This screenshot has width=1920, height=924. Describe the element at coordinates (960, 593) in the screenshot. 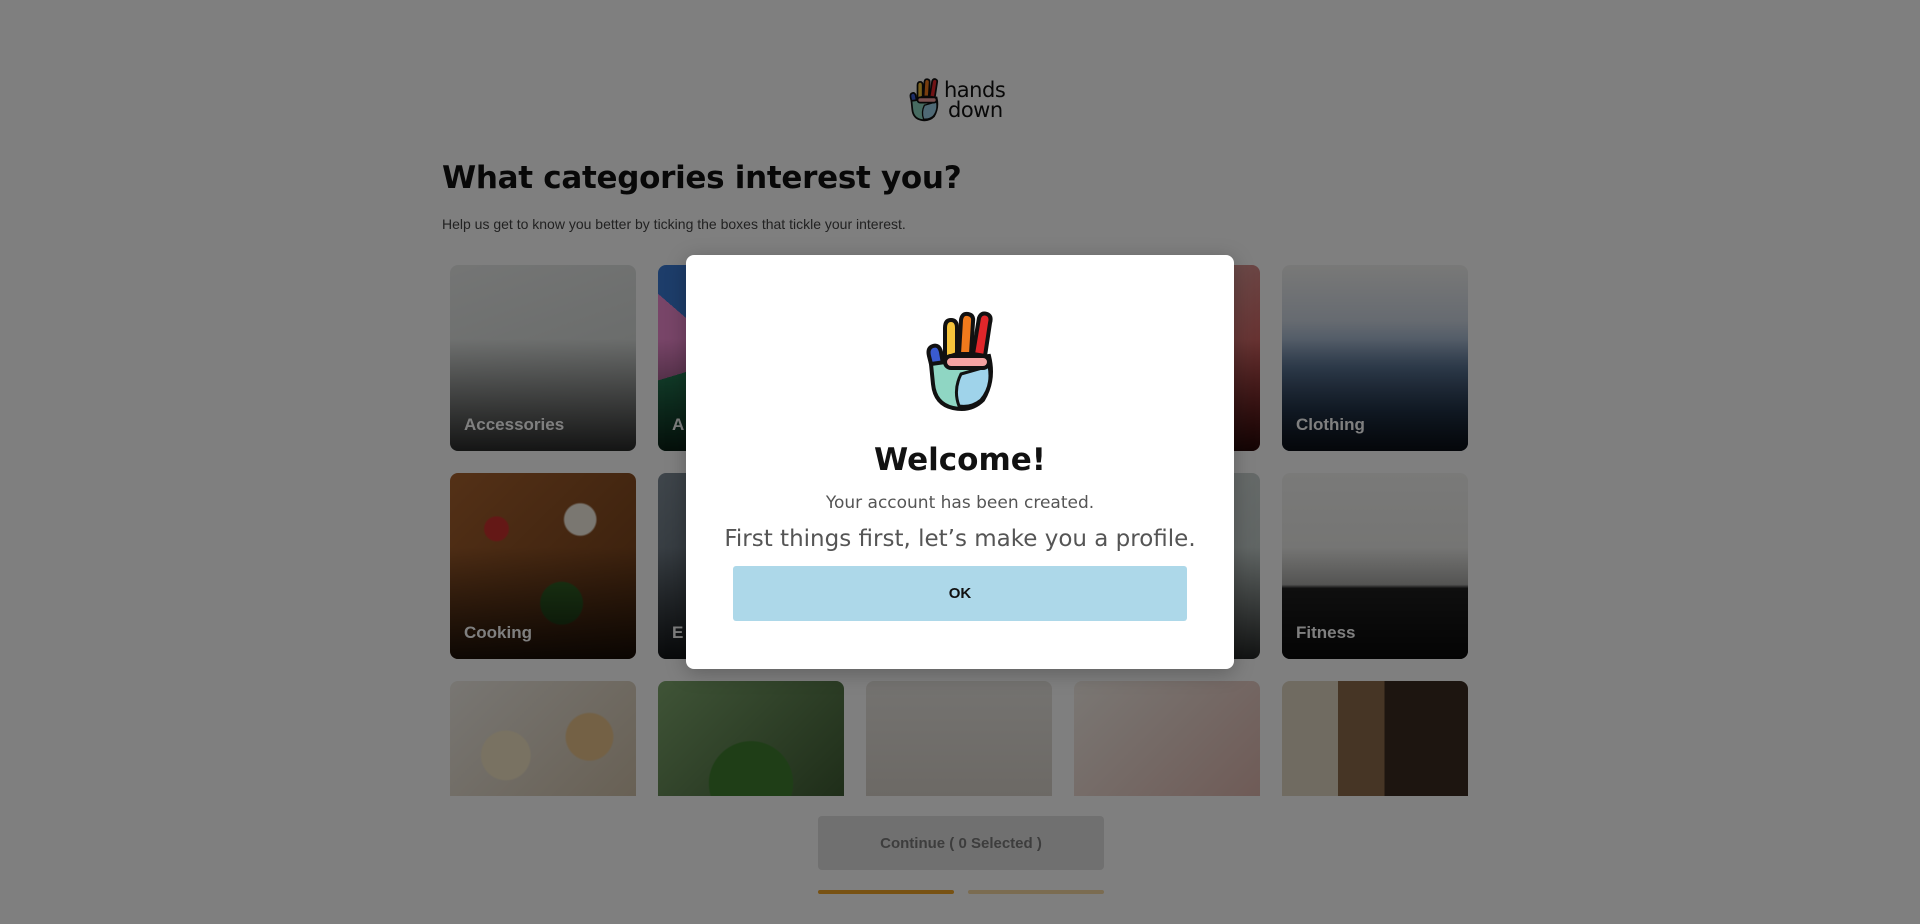

I see `ok-button: OK` at that location.